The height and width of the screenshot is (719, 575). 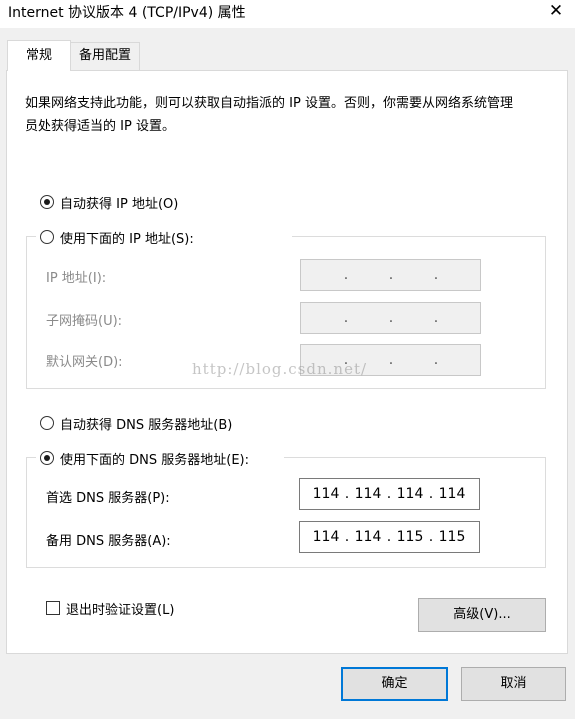 I want to click on dns-manual-radio, so click(x=47, y=458).